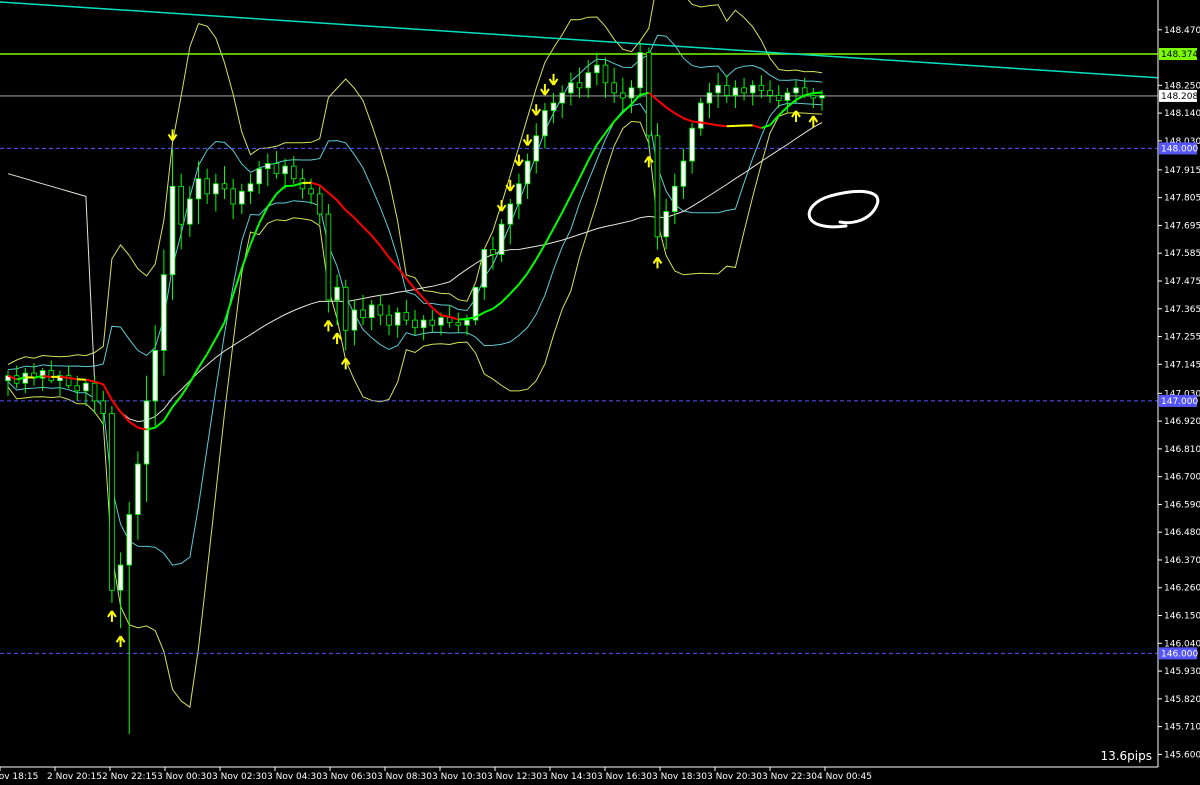  I want to click on trendline, so click(579, 40).